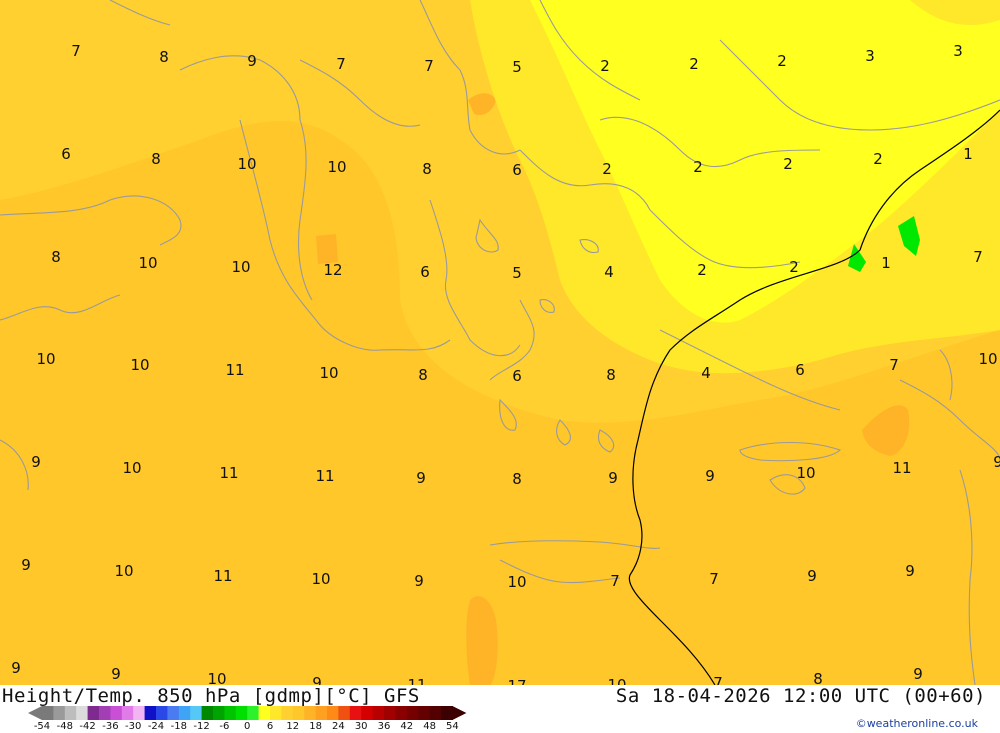  I want to click on legend-tick-label: 24, so click(338, 726).